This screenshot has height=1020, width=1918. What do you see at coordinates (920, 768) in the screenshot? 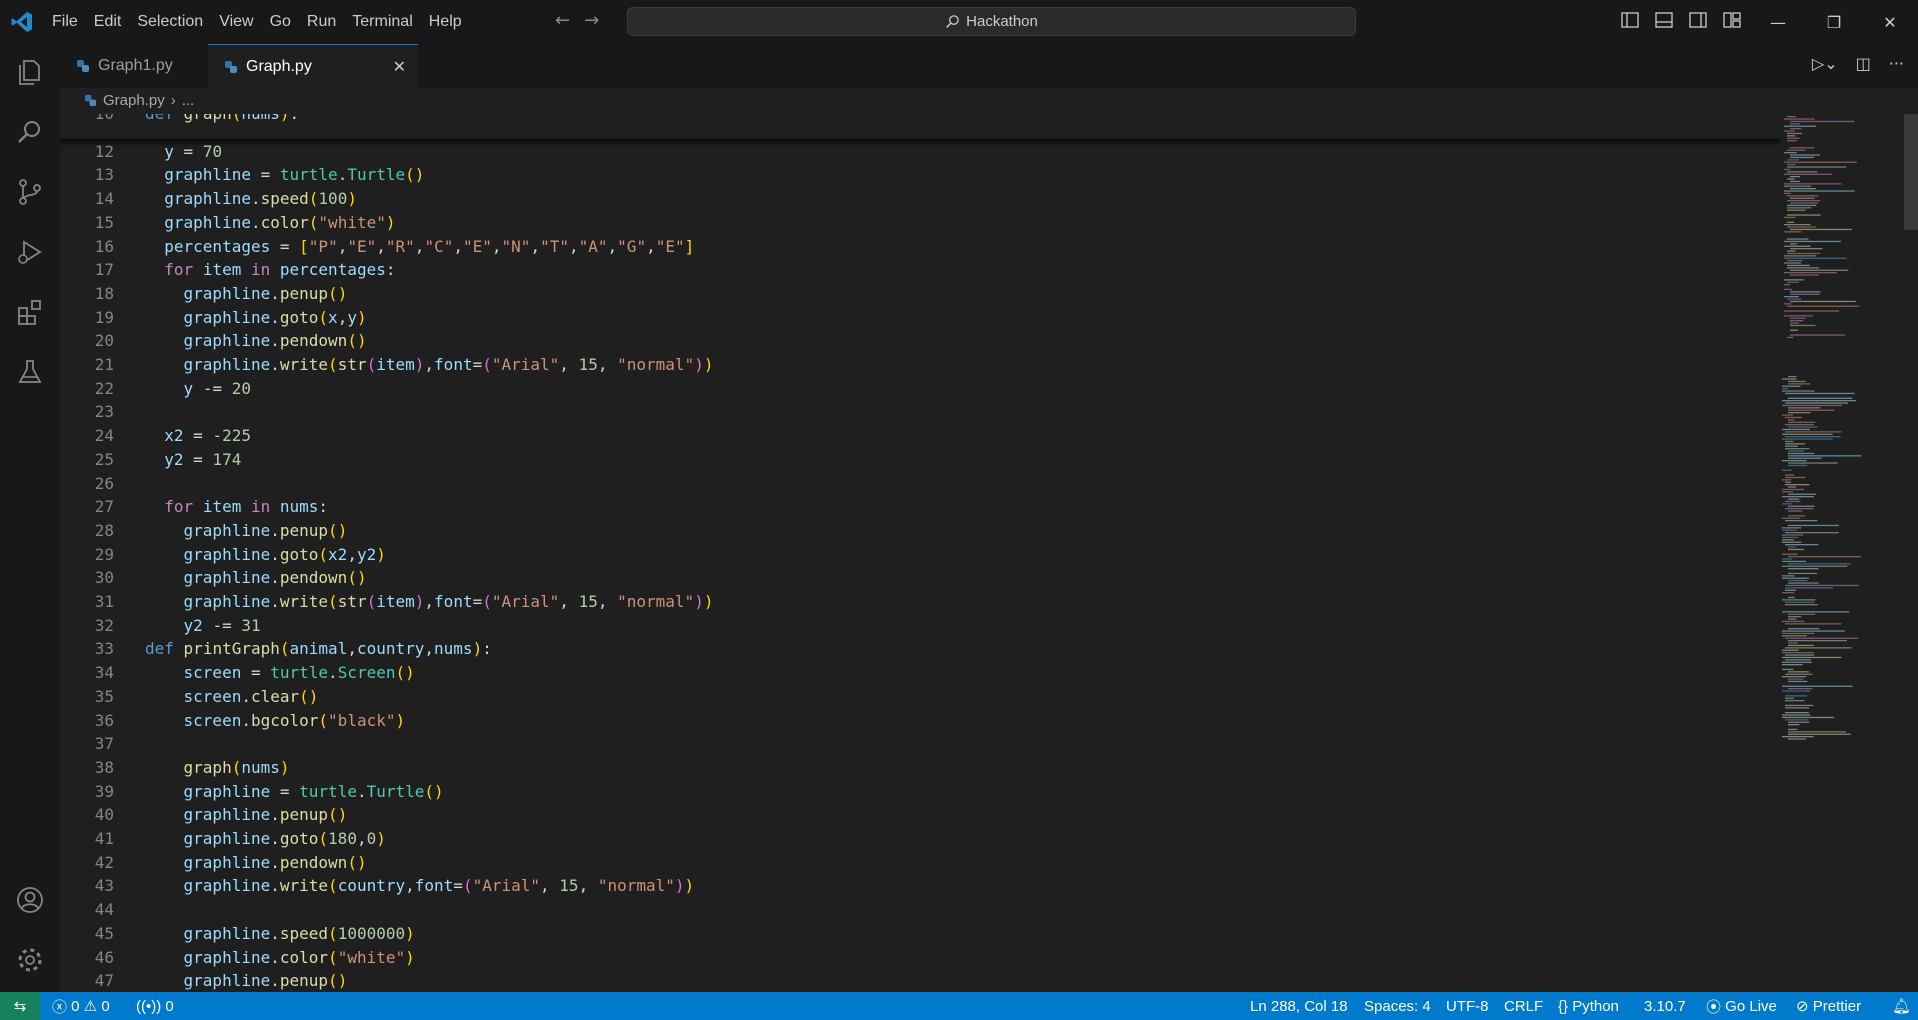
I see `code-line: 38 graph(nums)` at bounding box center [920, 768].